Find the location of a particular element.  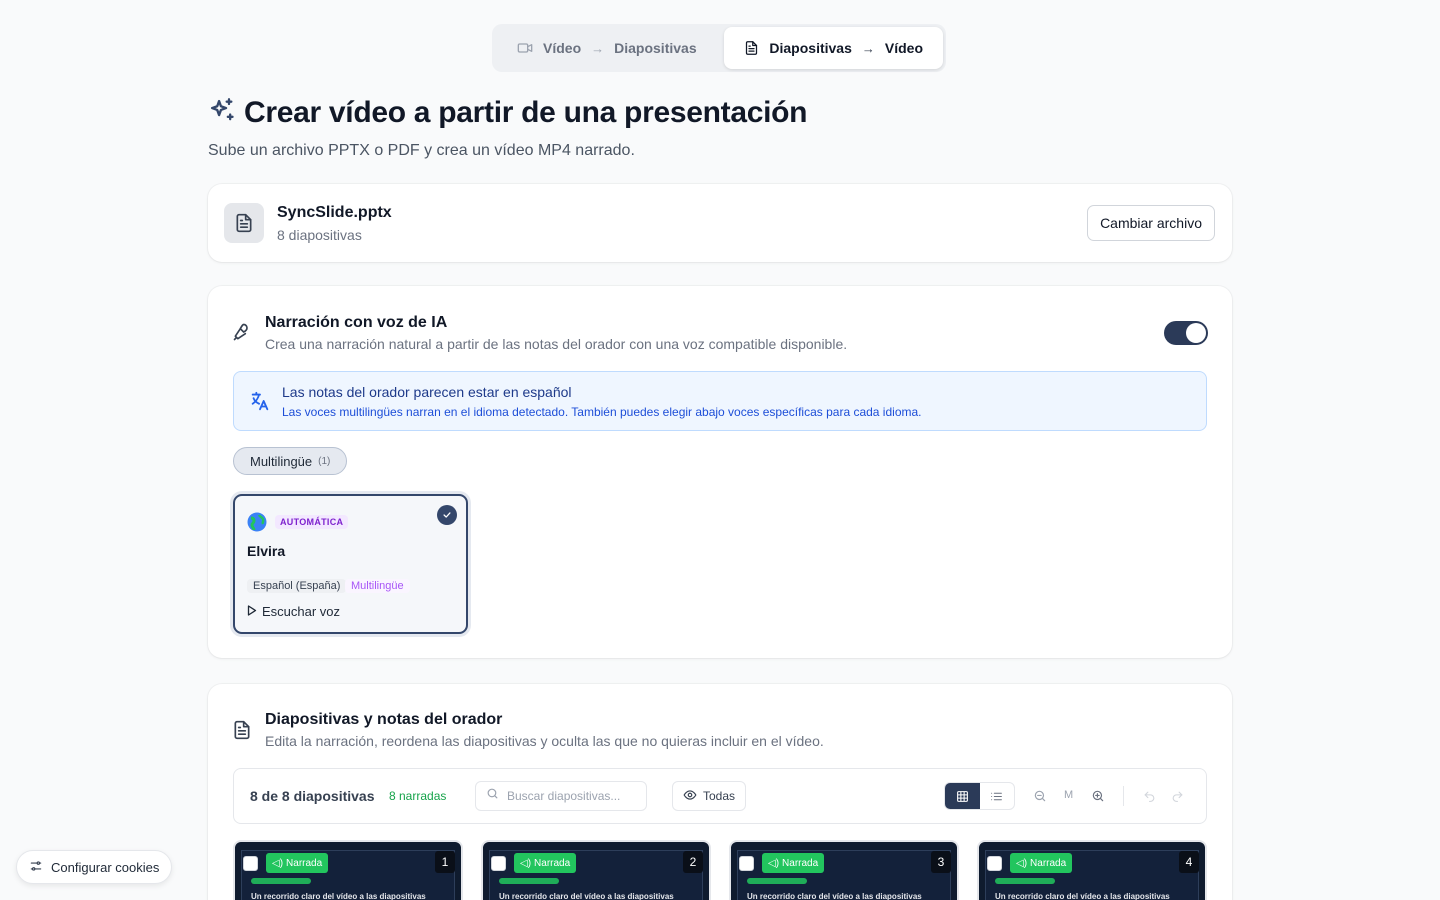

file-name: SyncSlide.pptx is located at coordinates (334, 212).